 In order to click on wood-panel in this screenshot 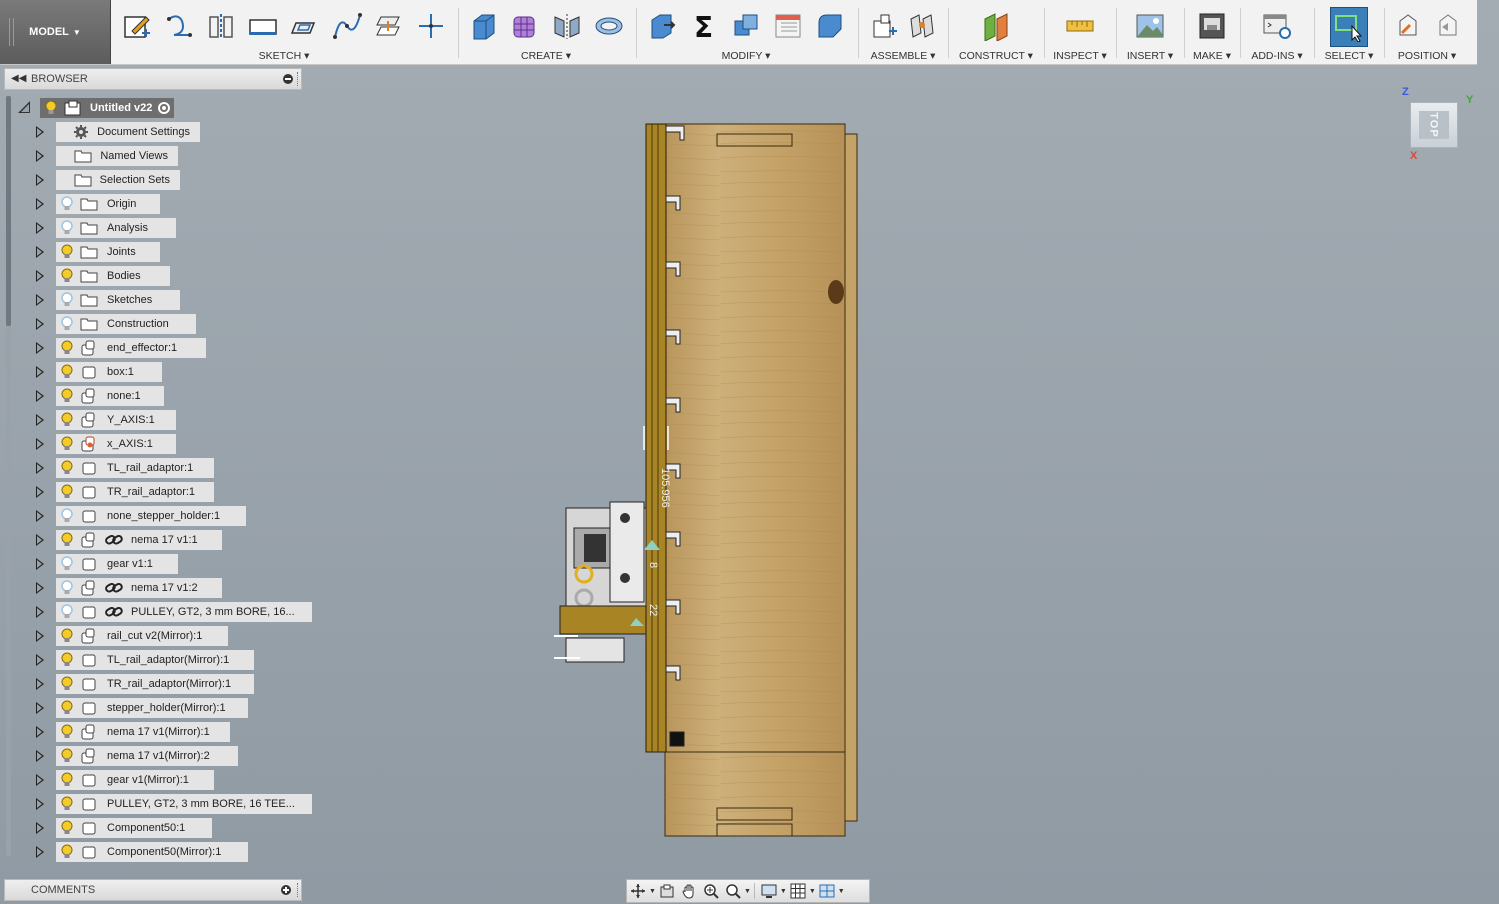, I will do `click(754, 438)`.